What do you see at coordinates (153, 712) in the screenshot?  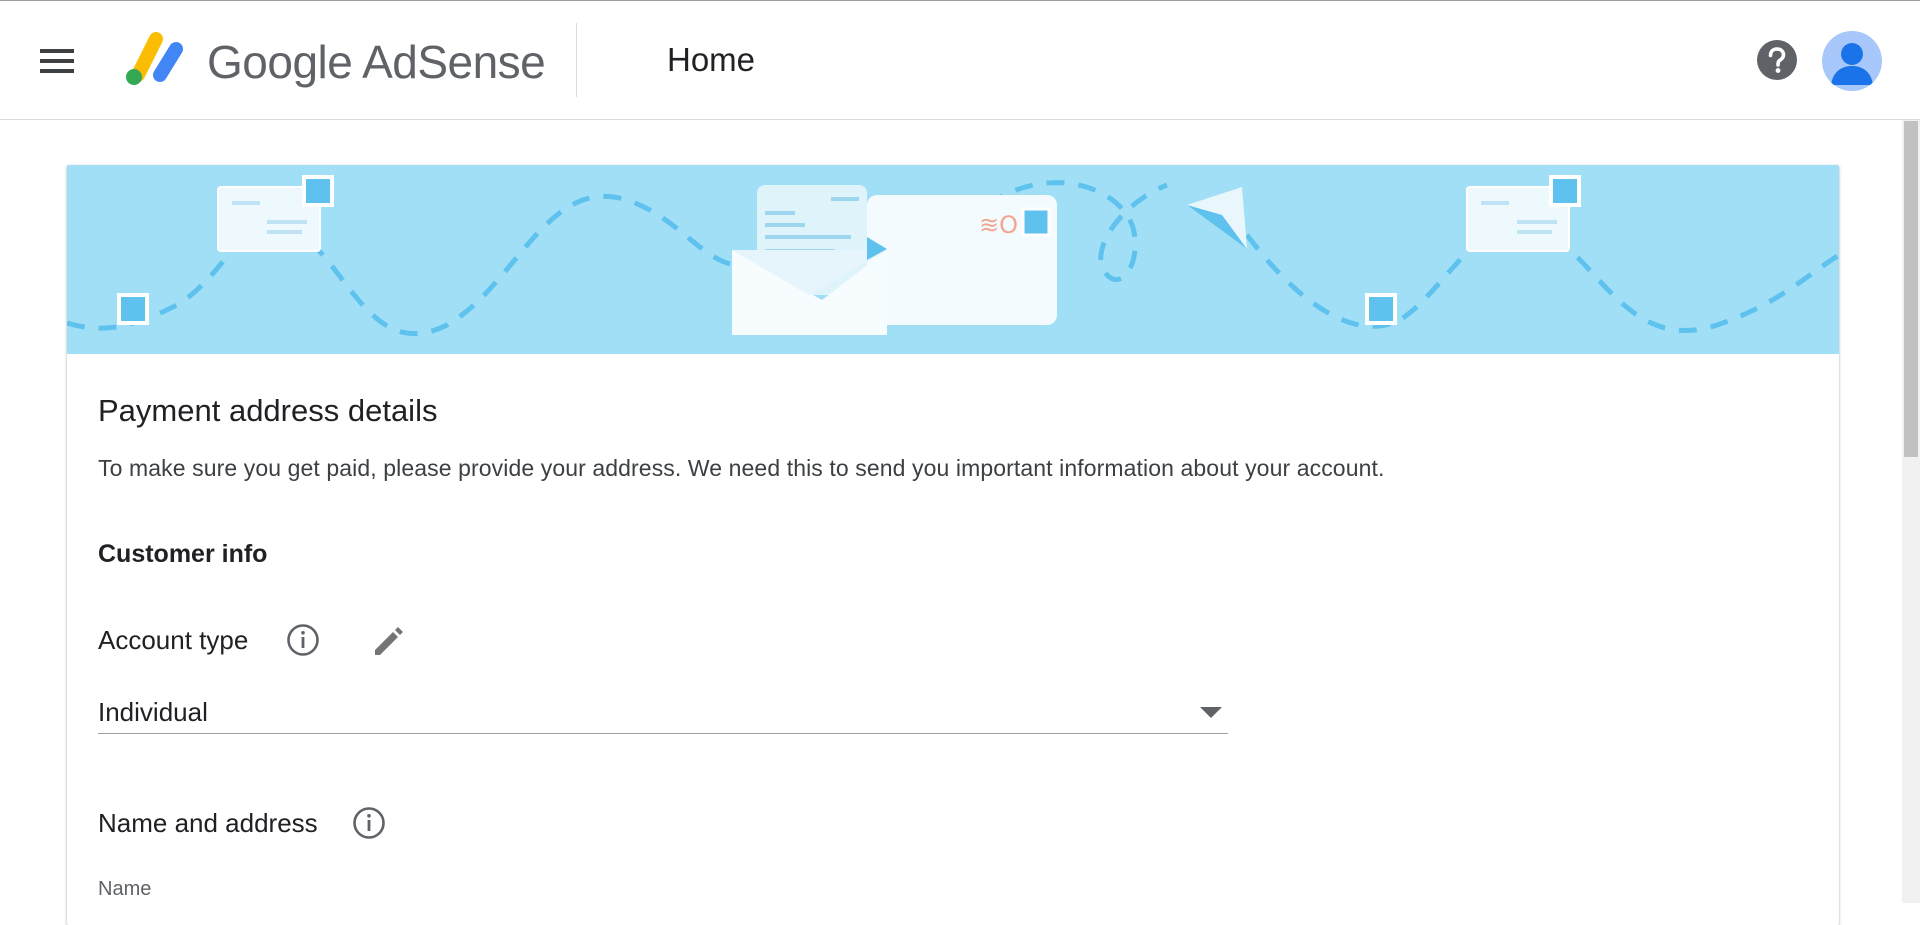 I see `account-type-value: Individual` at bounding box center [153, 712].